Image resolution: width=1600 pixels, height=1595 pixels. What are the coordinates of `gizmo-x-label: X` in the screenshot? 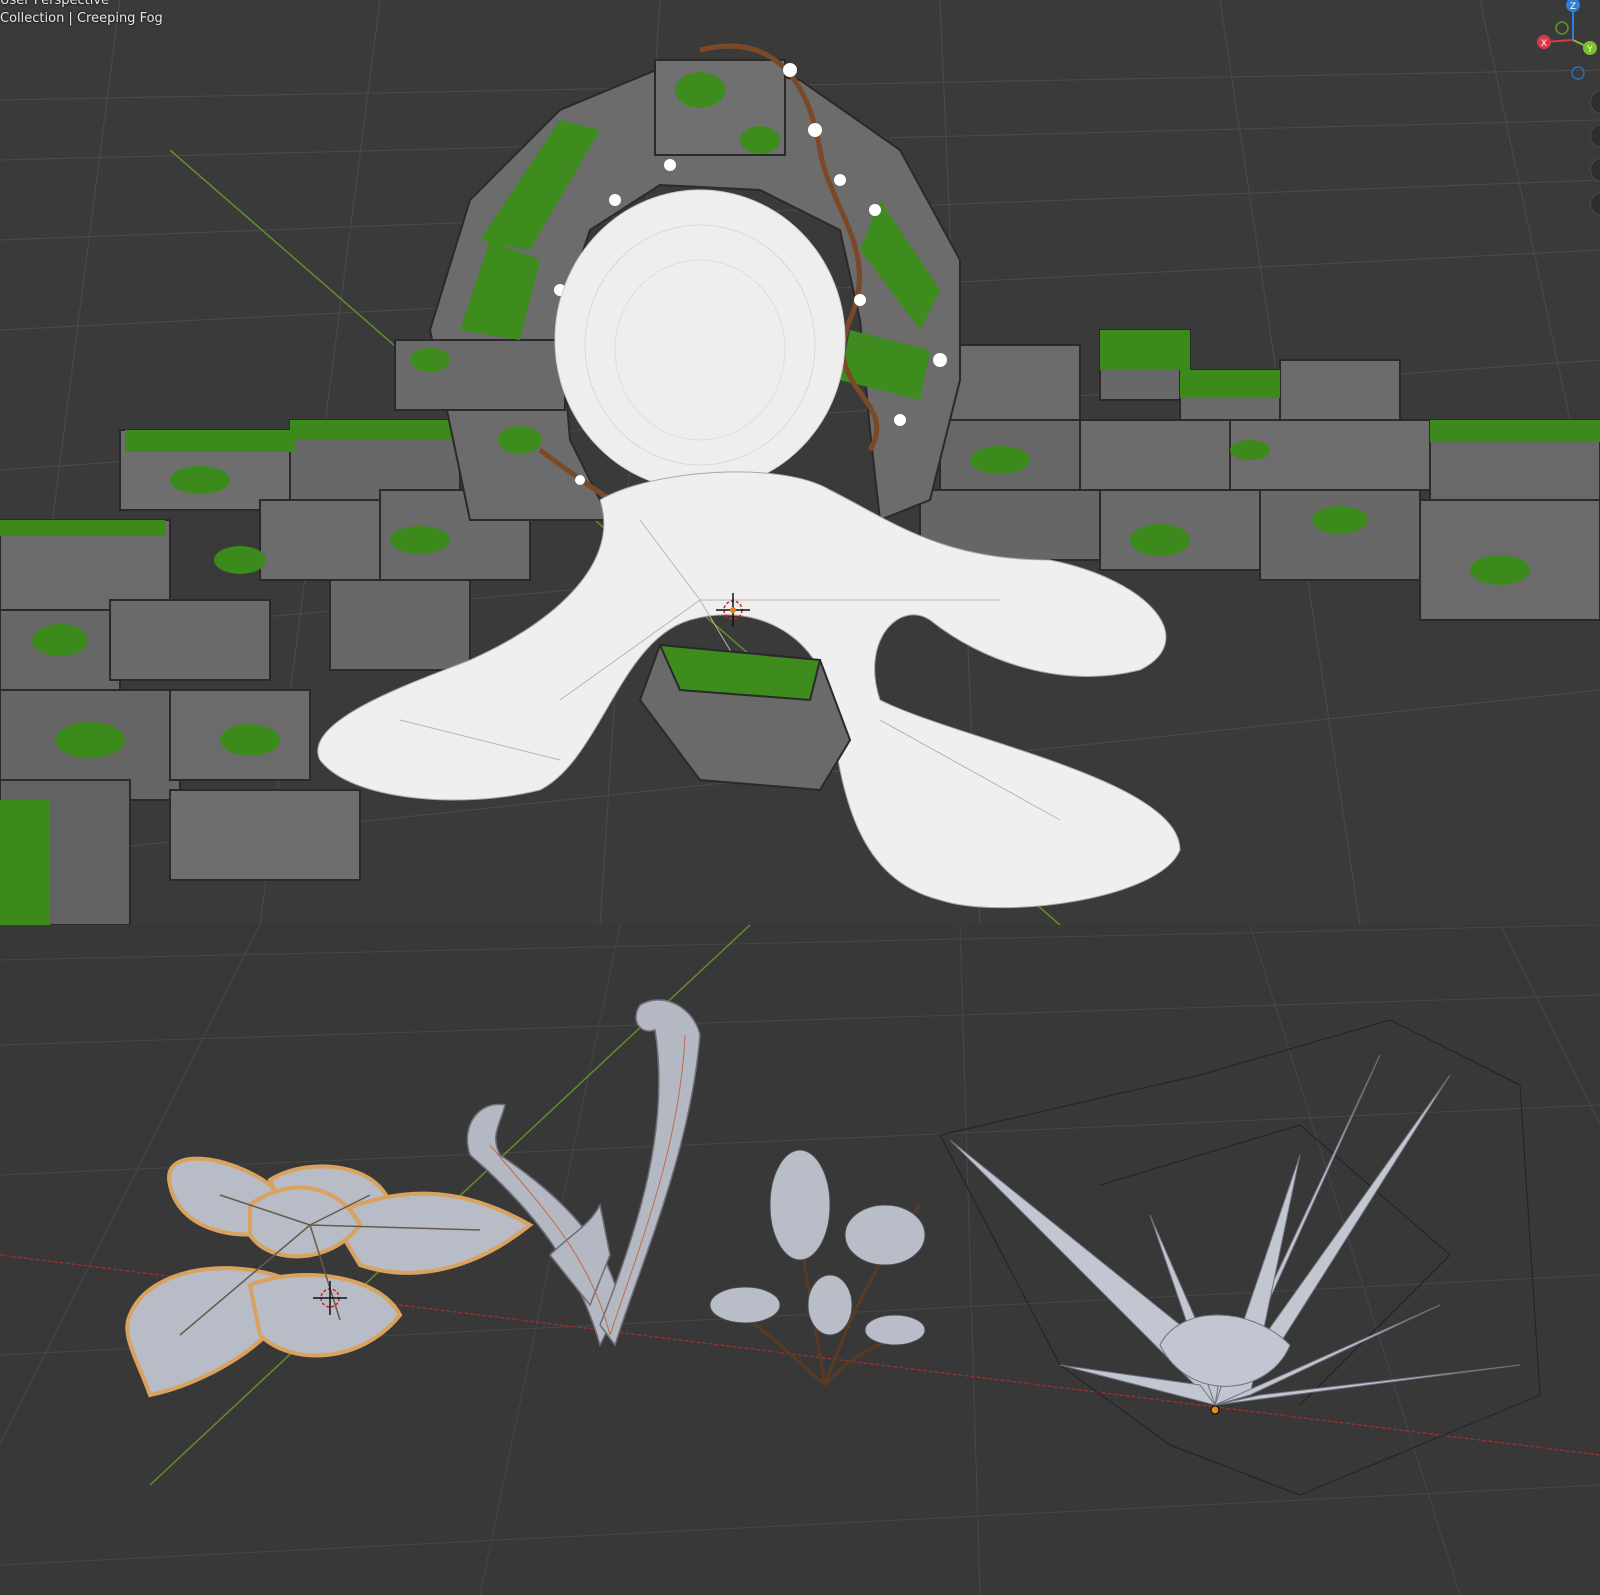 It's located at (1544, 44).